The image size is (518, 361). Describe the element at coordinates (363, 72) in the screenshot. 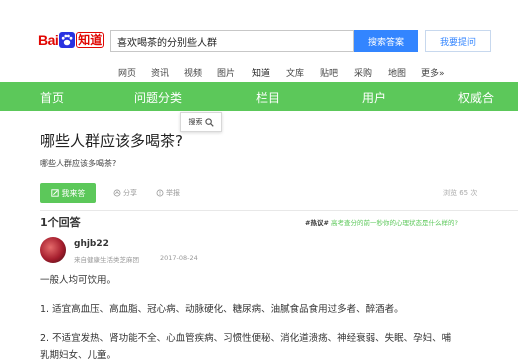

I see `nav-caigou: 采购` at that location.